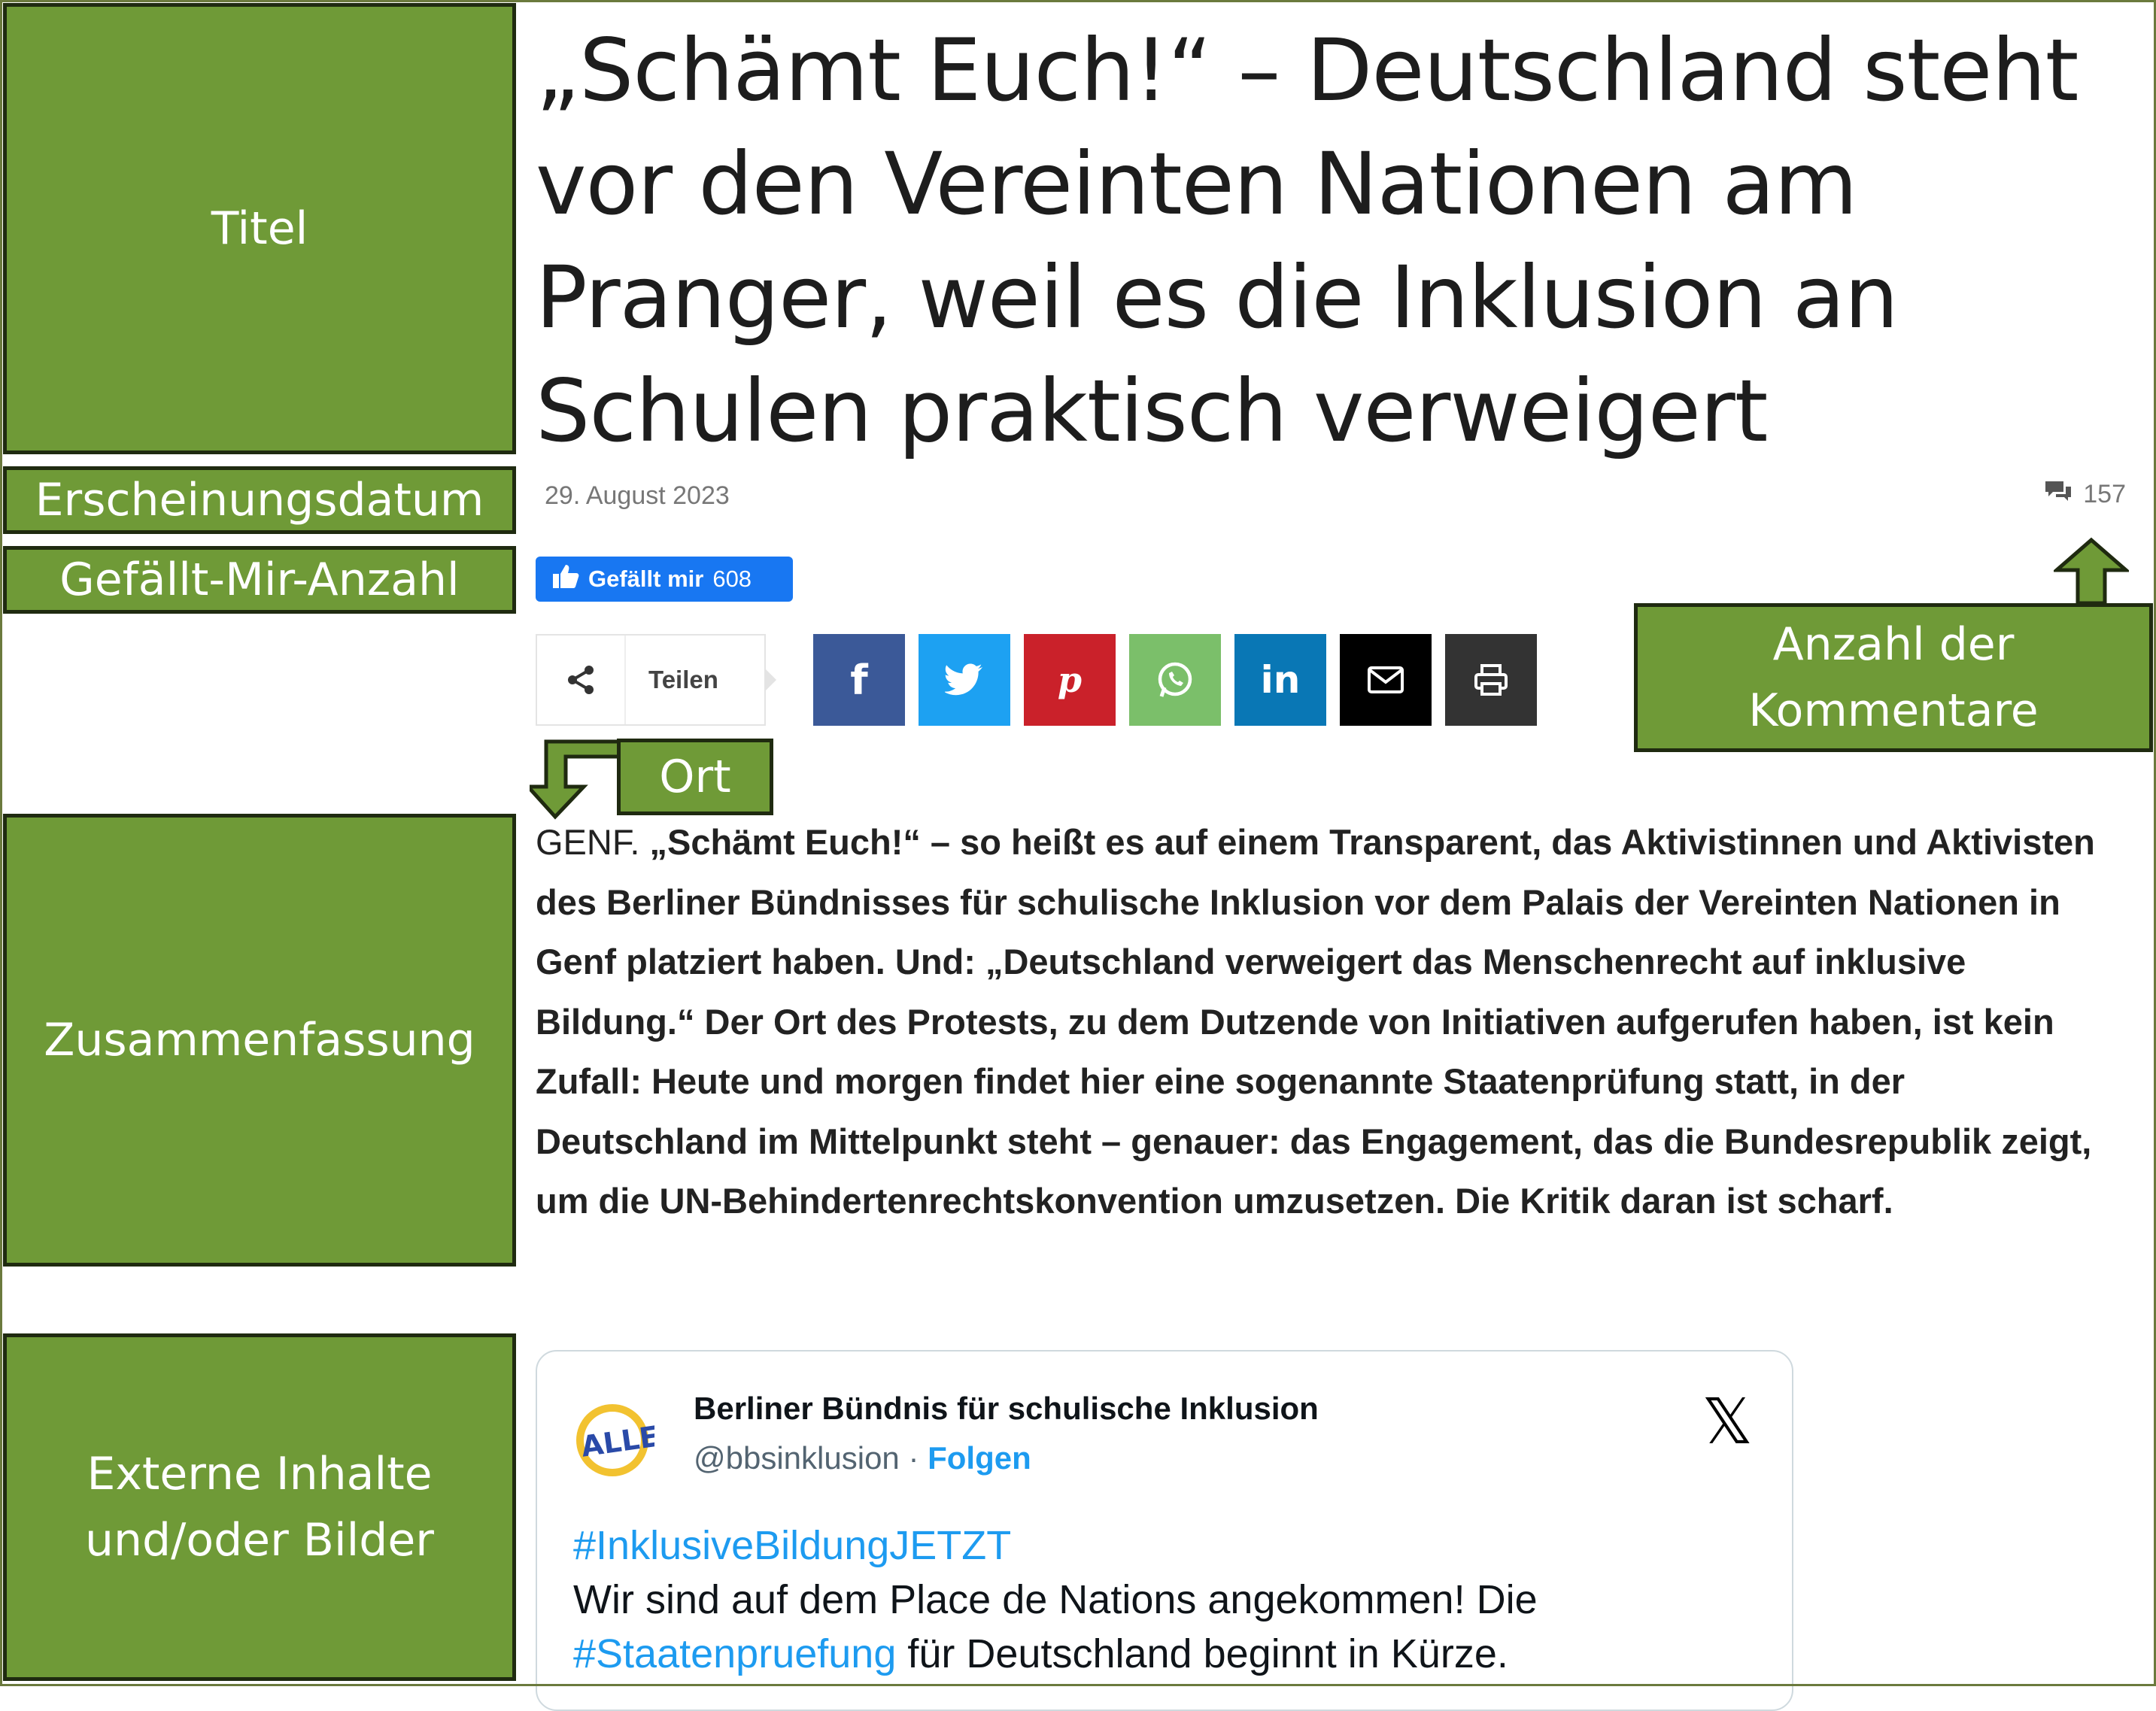 The width and height of the screenshot is (2156, 1711). Describe the element at coordinates (1727, 1421) in the screenshot. I see `x-logo-icon: 𝕏` at that location.